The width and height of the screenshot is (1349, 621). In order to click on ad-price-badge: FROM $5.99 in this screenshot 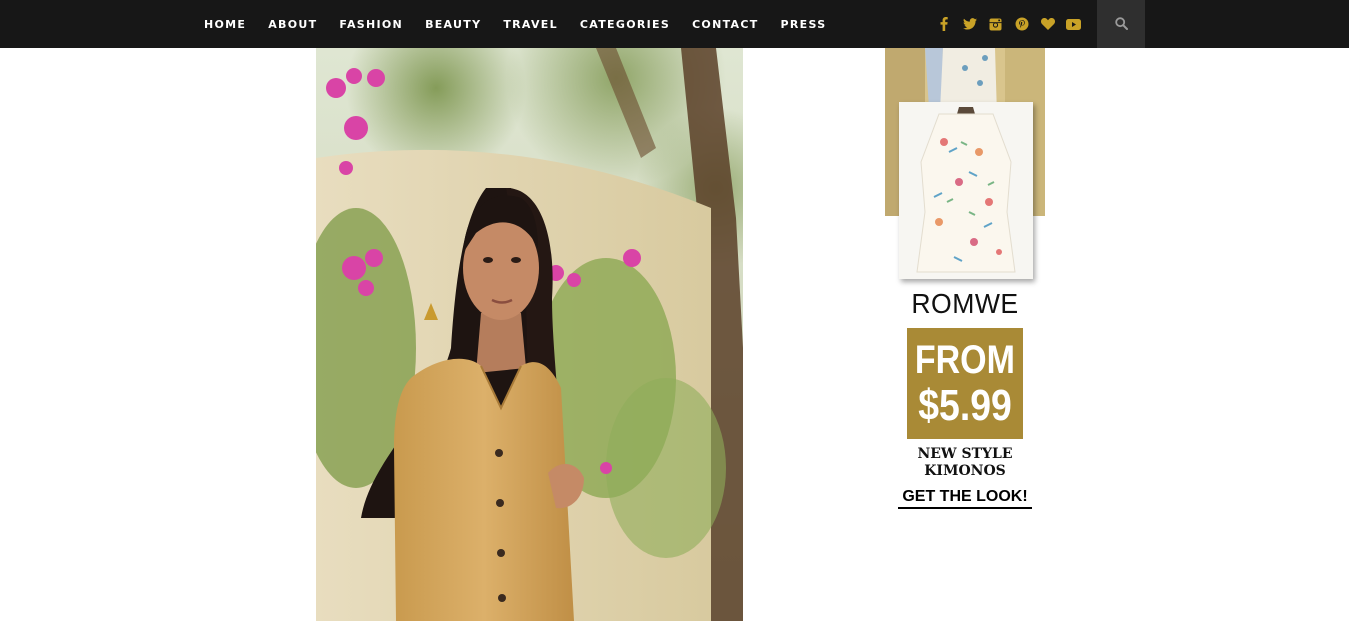, I will do `click(965, 383)`.